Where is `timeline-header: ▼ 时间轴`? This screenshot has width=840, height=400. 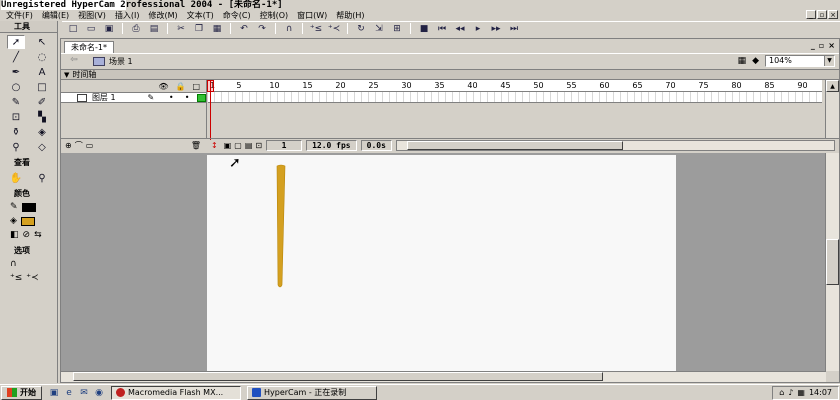
timeline-header: ▼ 时间轴 is located at coordinates (450, 75).